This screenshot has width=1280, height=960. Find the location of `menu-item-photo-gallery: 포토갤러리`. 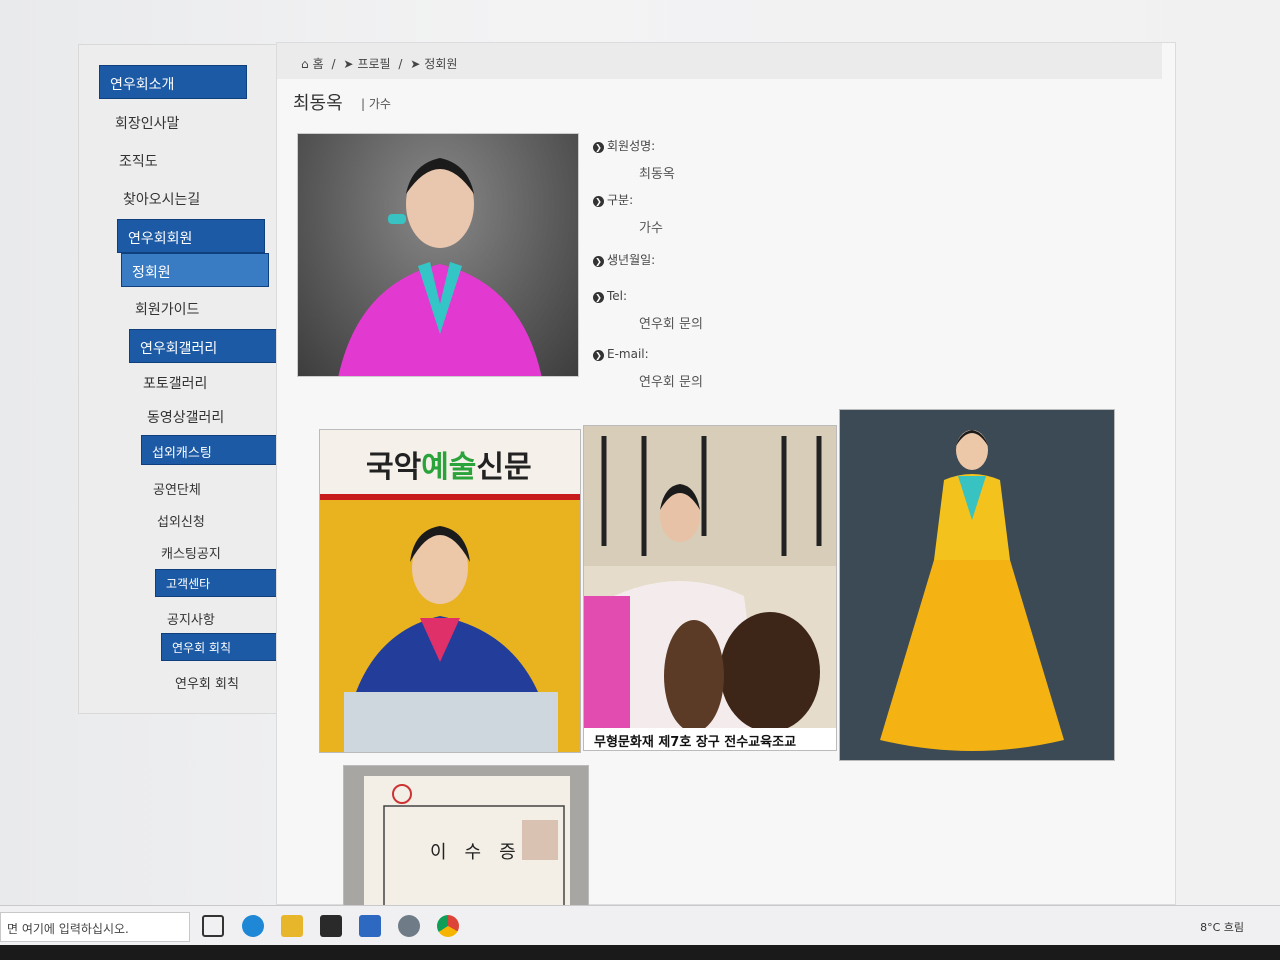

menu-item-photo-gallery: 포토갤러리 is located at coordinates (201, 382).